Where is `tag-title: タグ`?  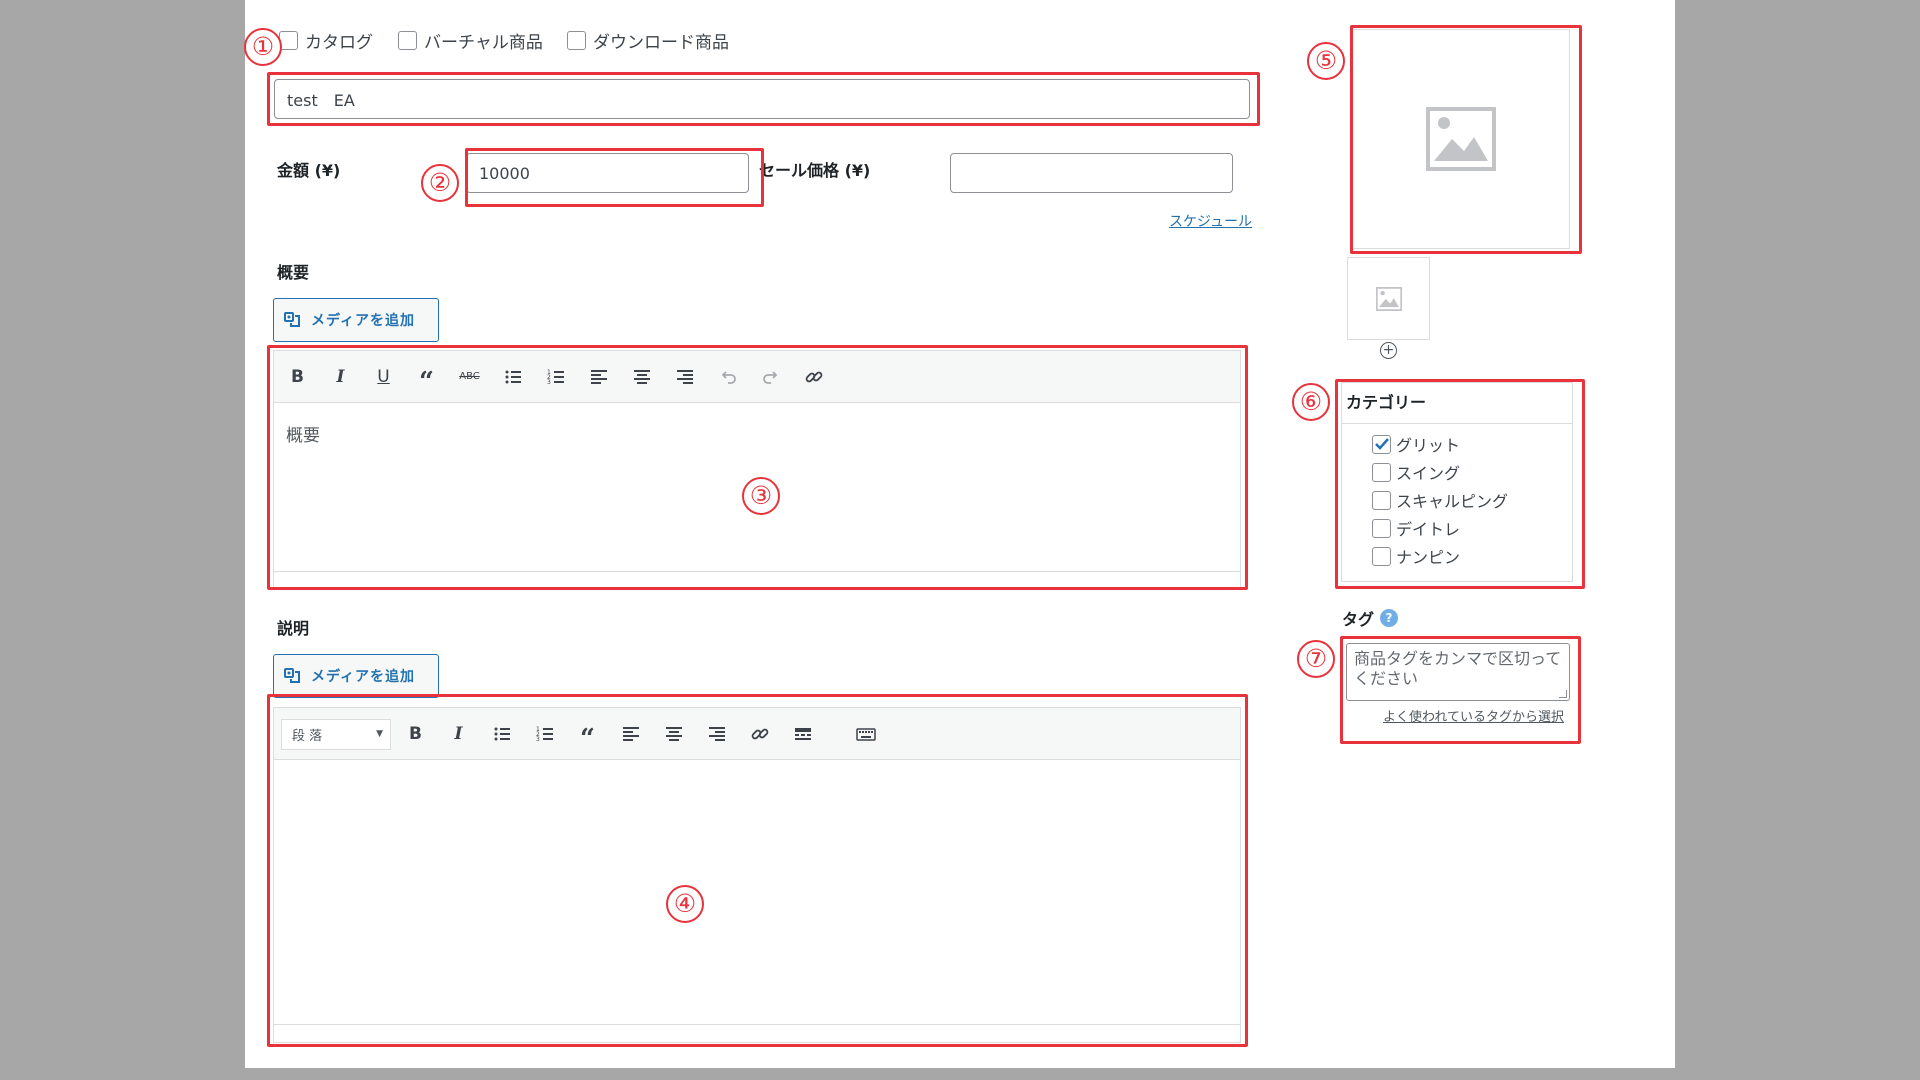
tag-title: タグ is located at coordinates (1358, 619).